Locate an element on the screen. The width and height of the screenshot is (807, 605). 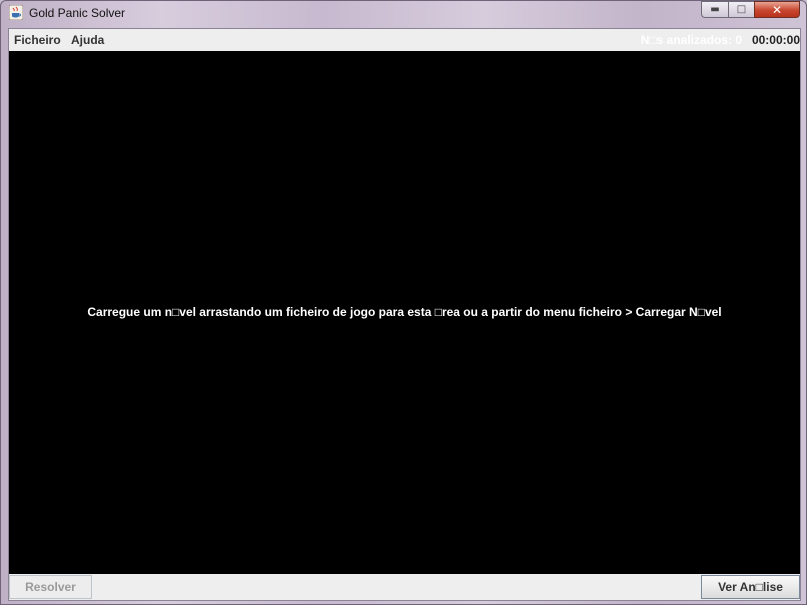
minimize-icon: ▬ is located at coordinates (715, 9).